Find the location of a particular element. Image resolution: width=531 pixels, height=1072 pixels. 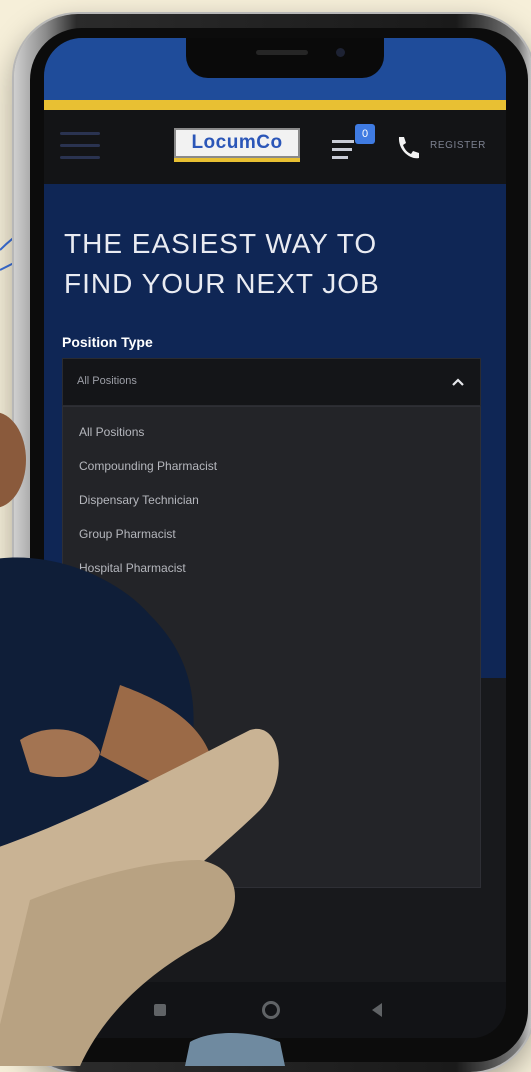

count-badge: 0 is located at coordinates (365, 134).